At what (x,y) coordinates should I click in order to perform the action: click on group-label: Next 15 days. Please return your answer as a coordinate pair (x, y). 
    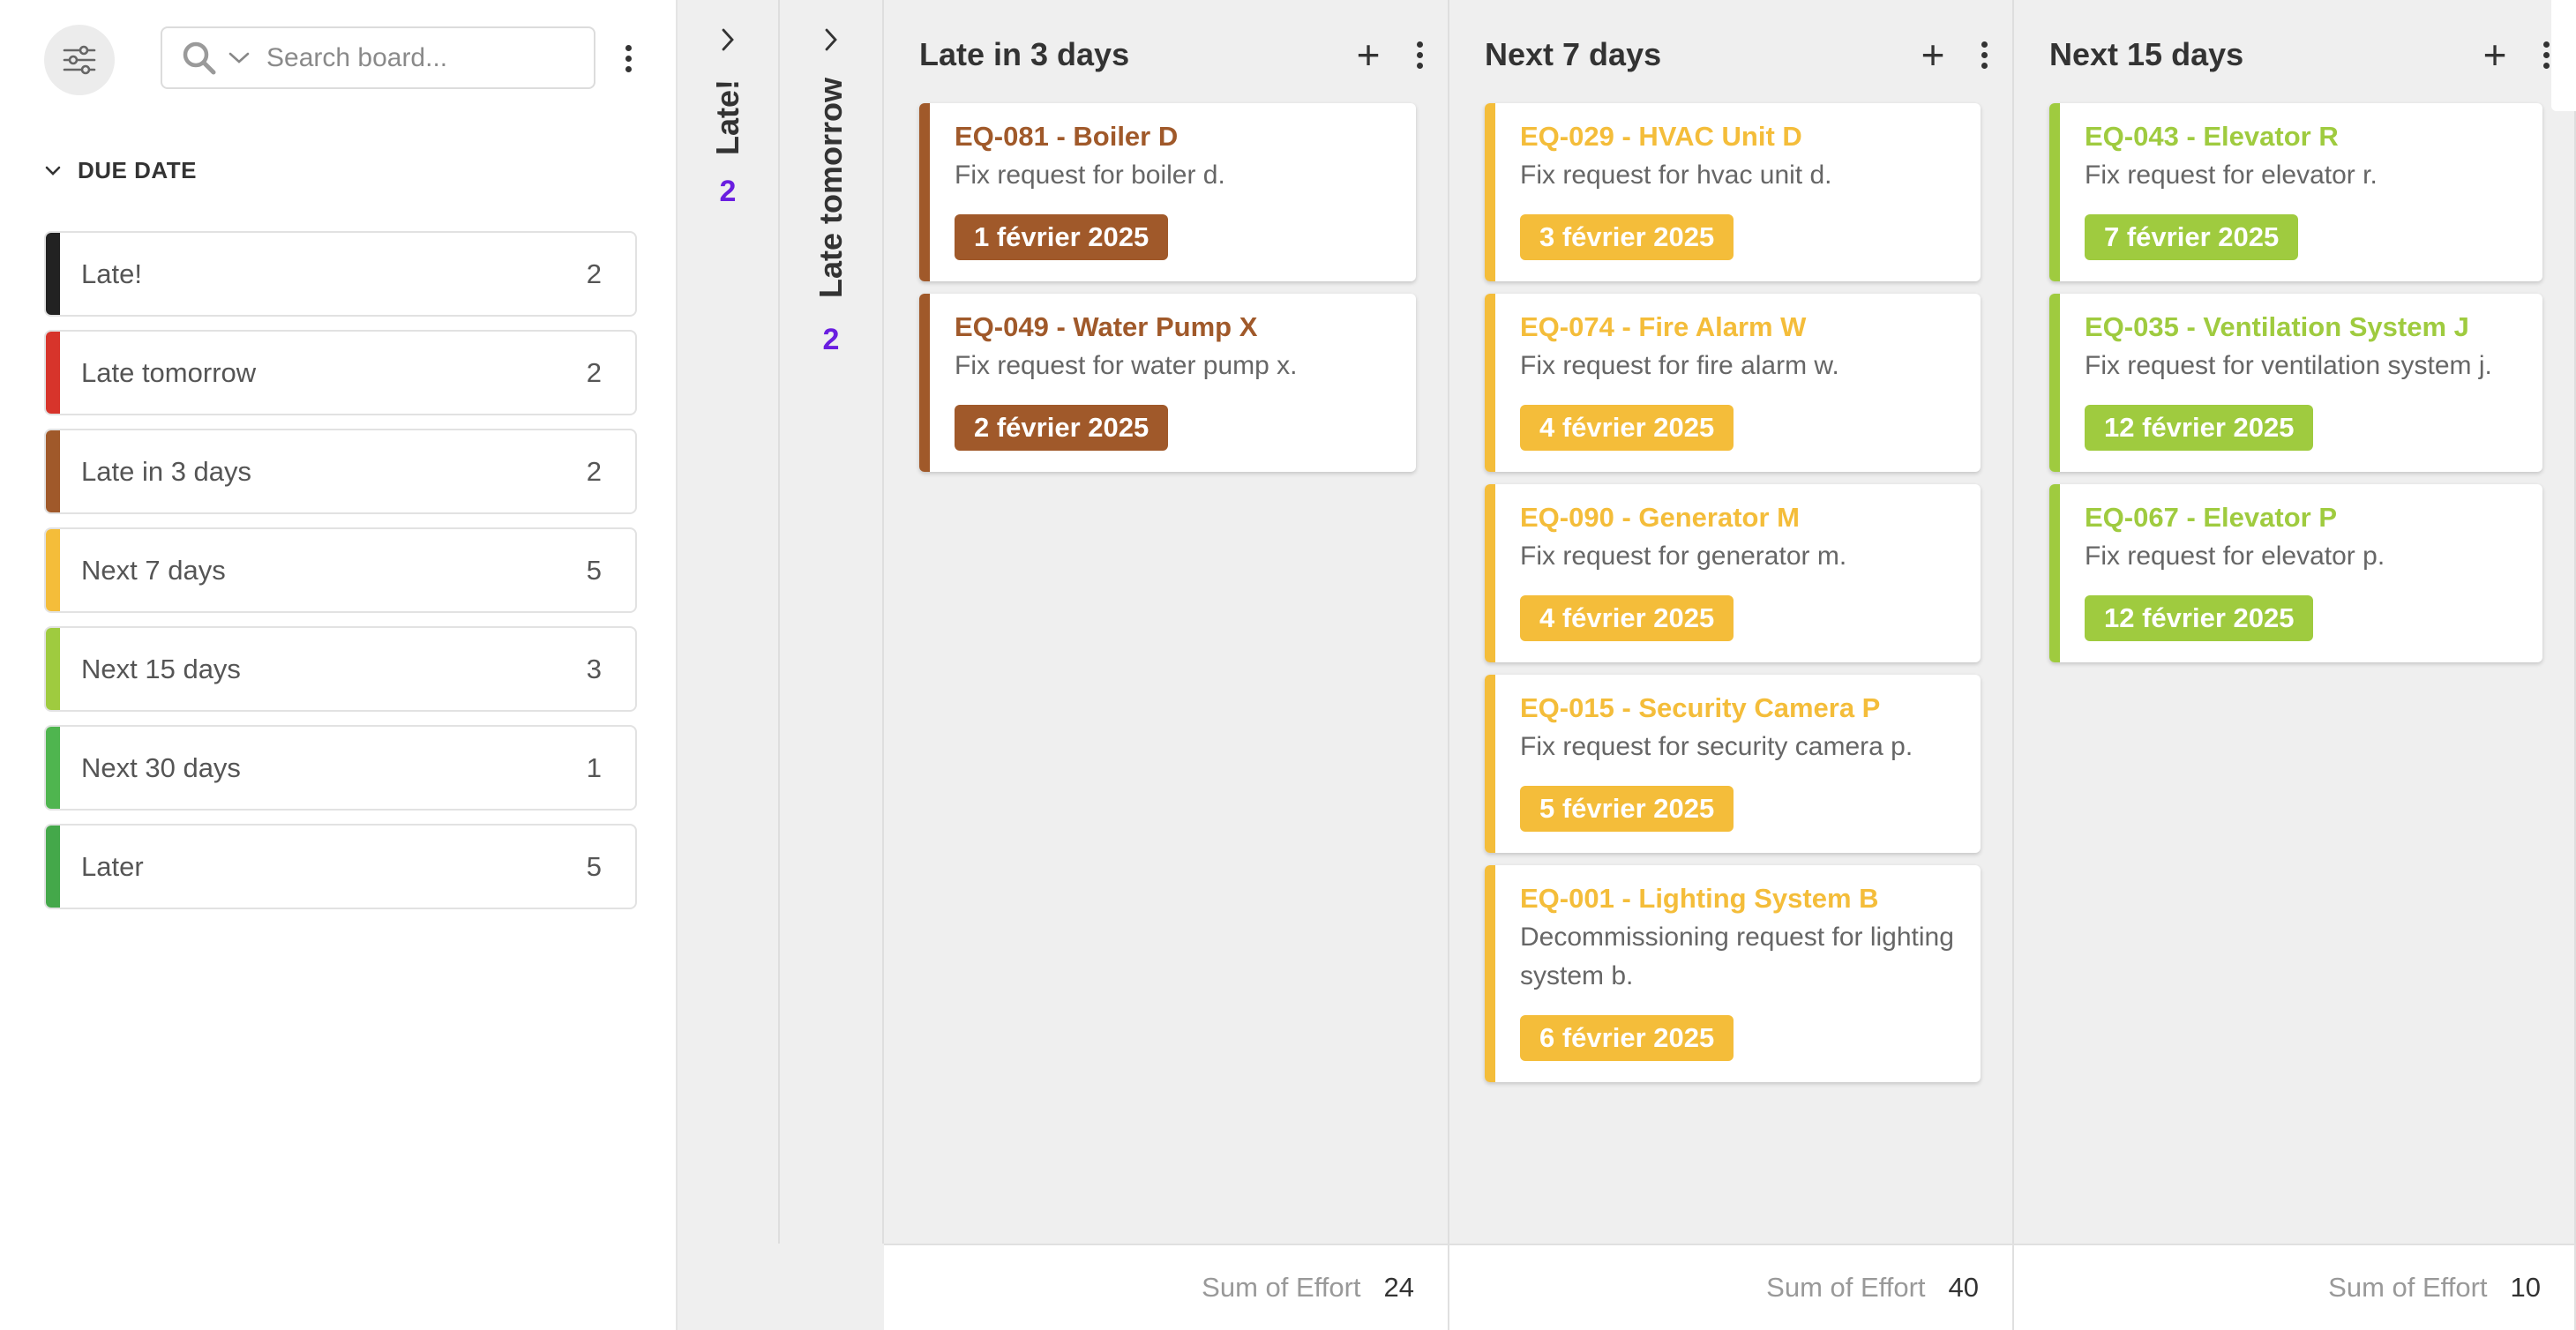
    Looking at the image, I should click on (161, 668).